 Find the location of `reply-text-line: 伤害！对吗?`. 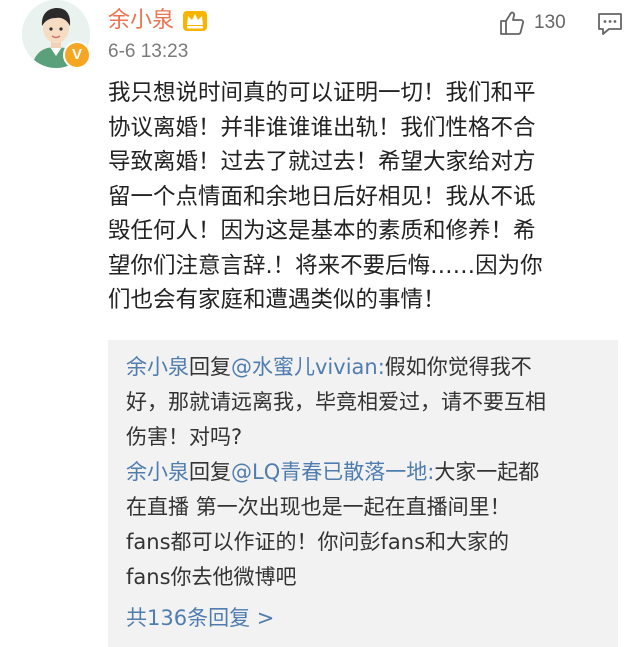

reply-text-line: 伤害！对吗? is located at coordinates (184, 437).